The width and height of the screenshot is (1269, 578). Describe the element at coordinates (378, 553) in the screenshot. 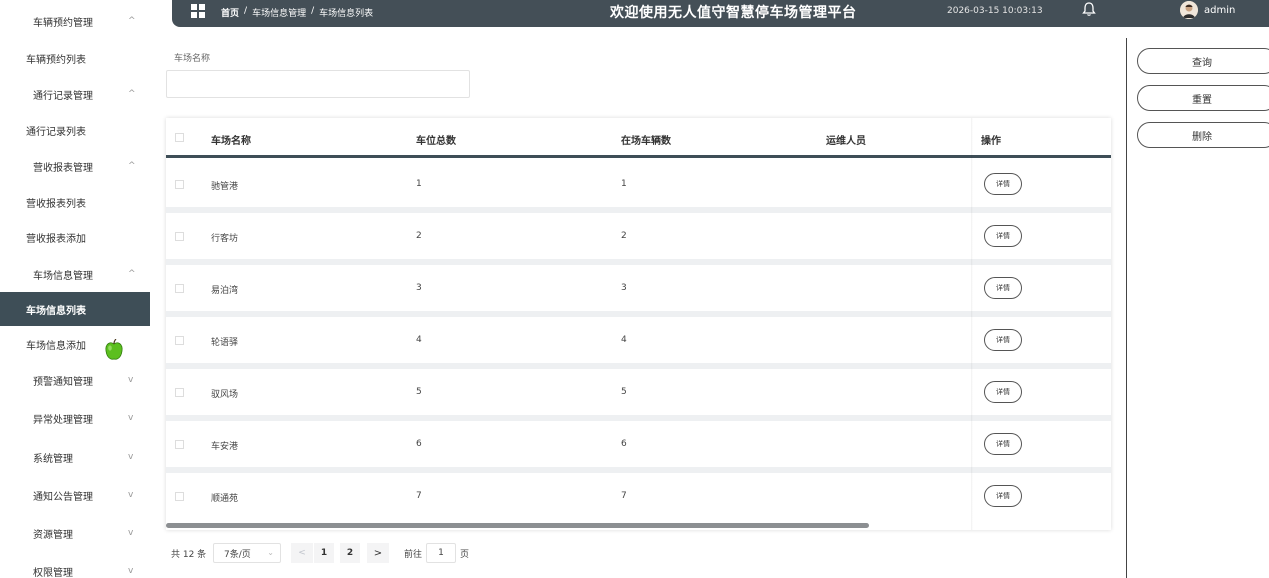

I see `next-page-button: >` at that location.